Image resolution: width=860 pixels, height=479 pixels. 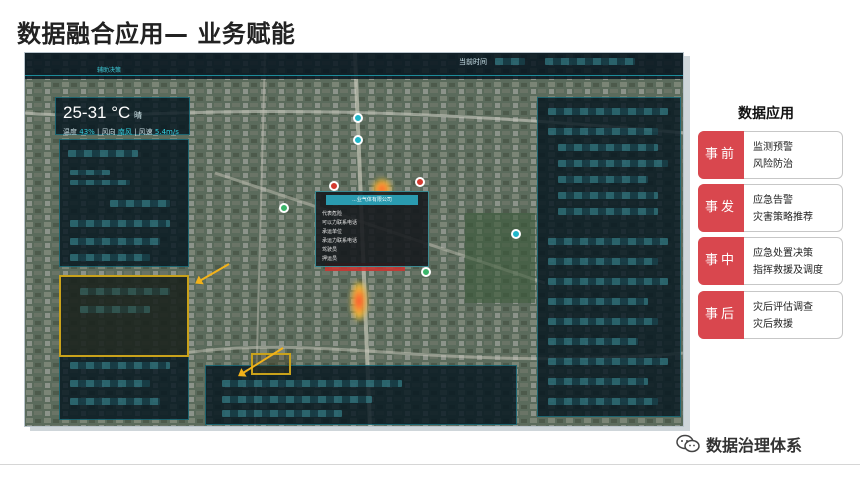 What do you see at coordinates (332, 232) in the screenshot?
I see `popup-row: 承运单位` at bounding box center [332, 232].